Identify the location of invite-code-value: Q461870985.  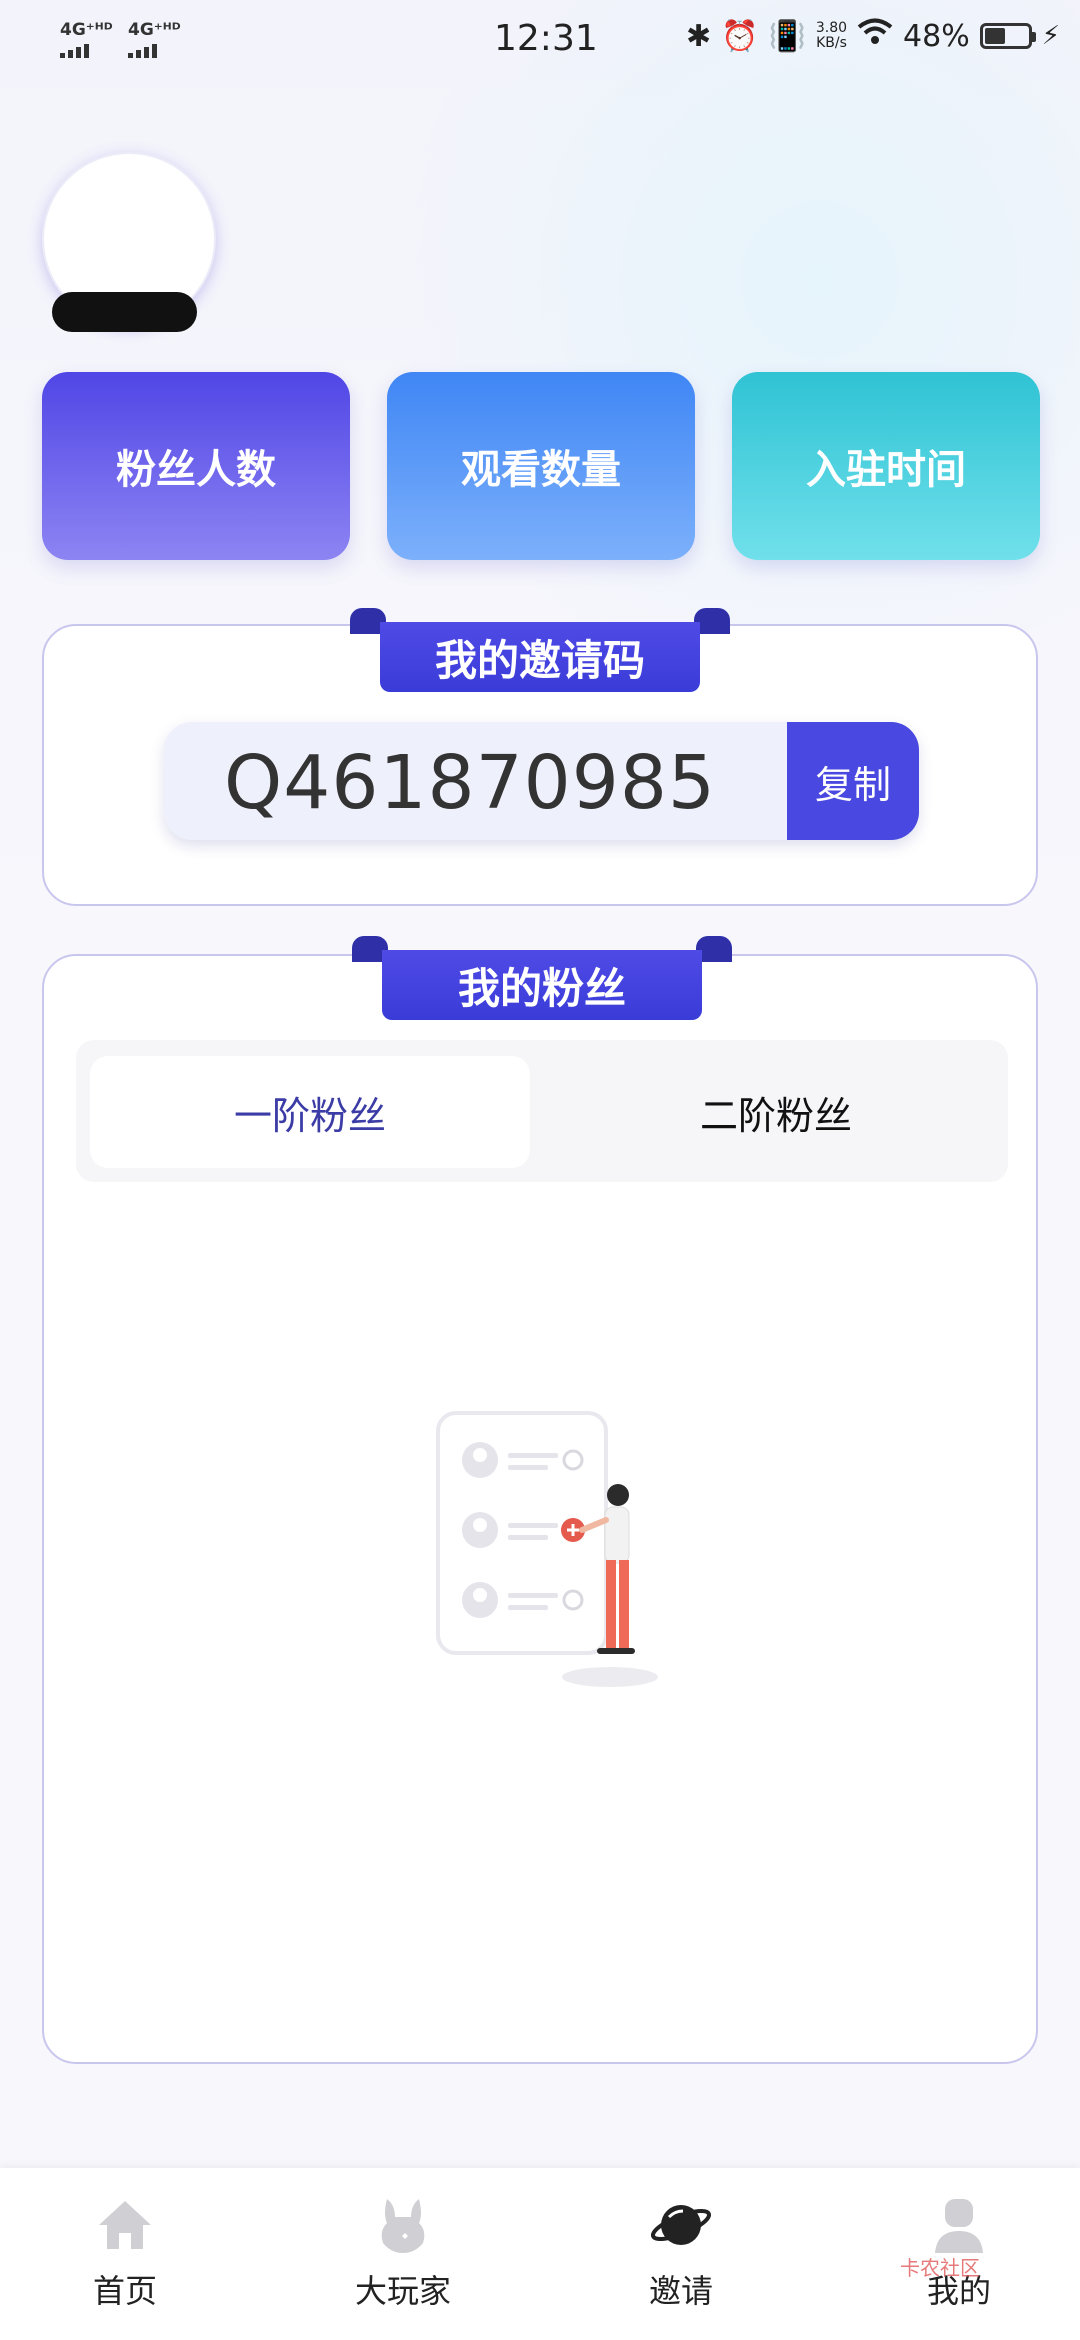
(470, 783).